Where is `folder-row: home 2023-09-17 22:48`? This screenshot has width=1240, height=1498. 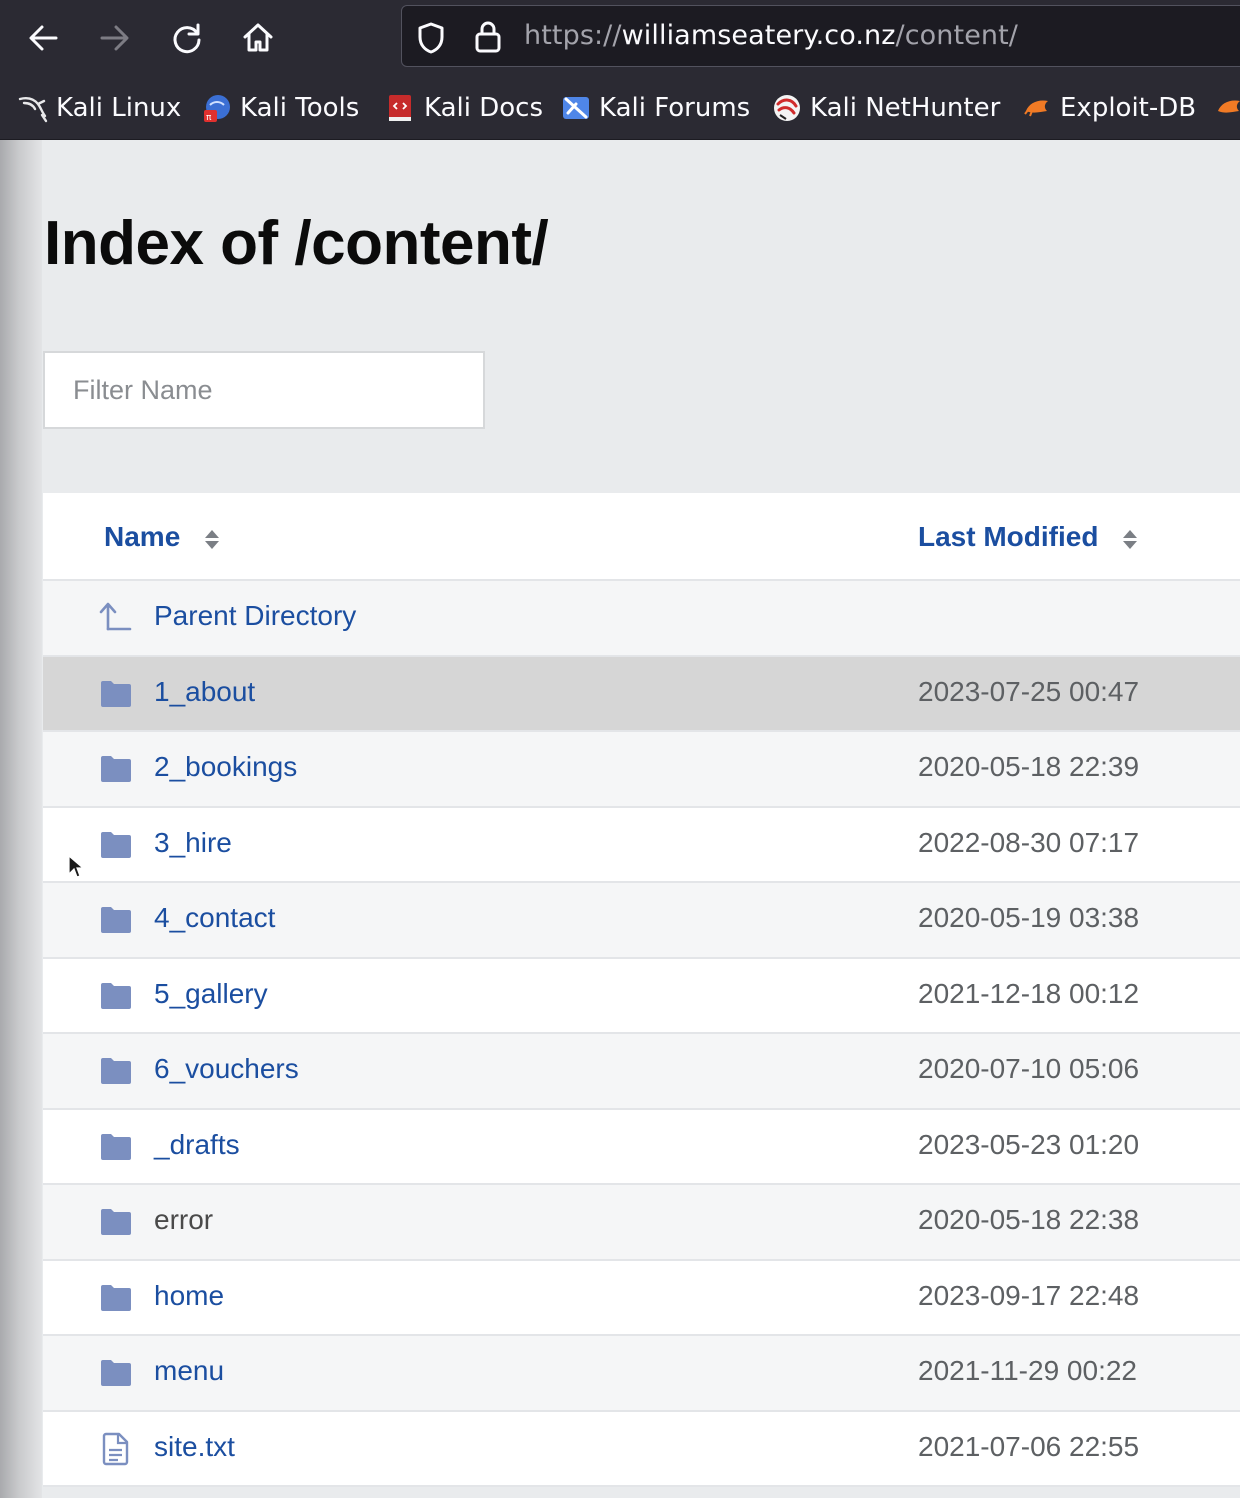
folder-row: home 2023-09-17 22:48 is located at coordinates (641, 1298).